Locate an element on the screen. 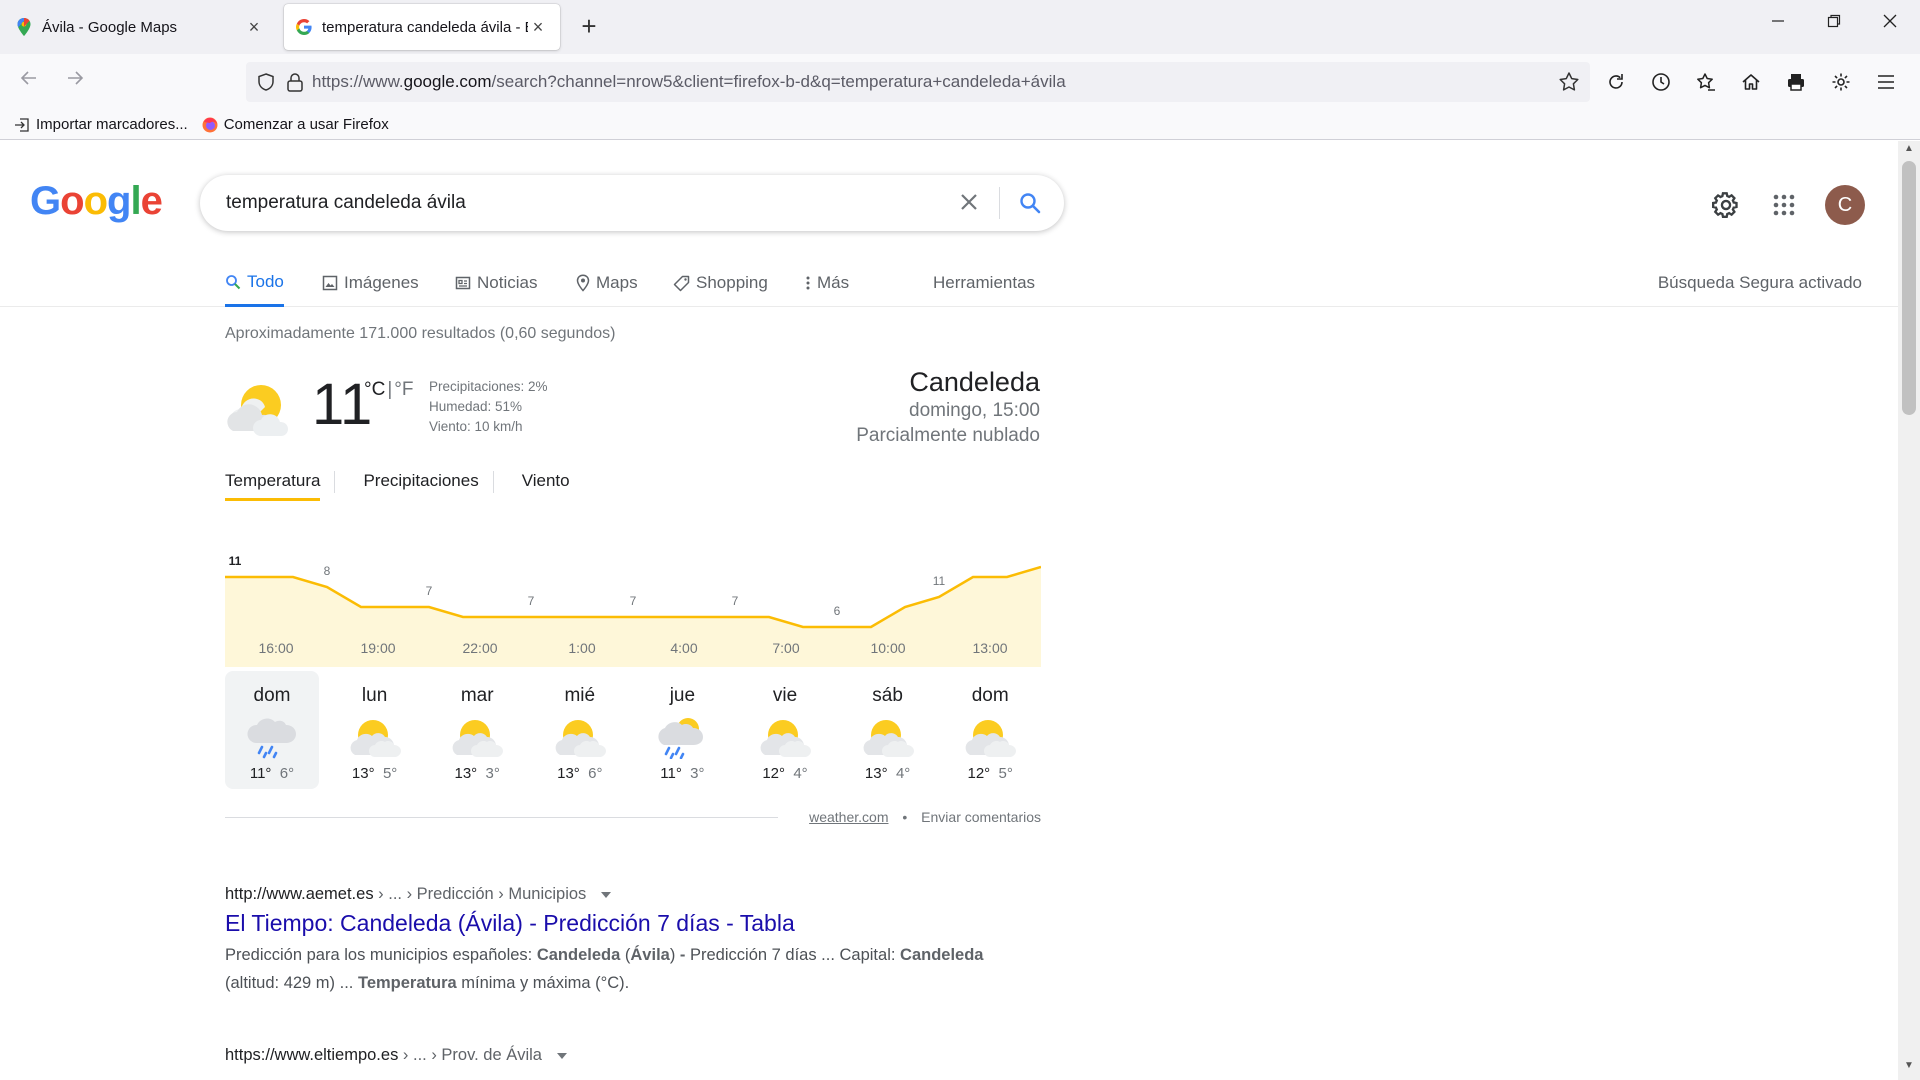 The image size is (1920, 1080). apps-button is located at coordinates (1784, 205).